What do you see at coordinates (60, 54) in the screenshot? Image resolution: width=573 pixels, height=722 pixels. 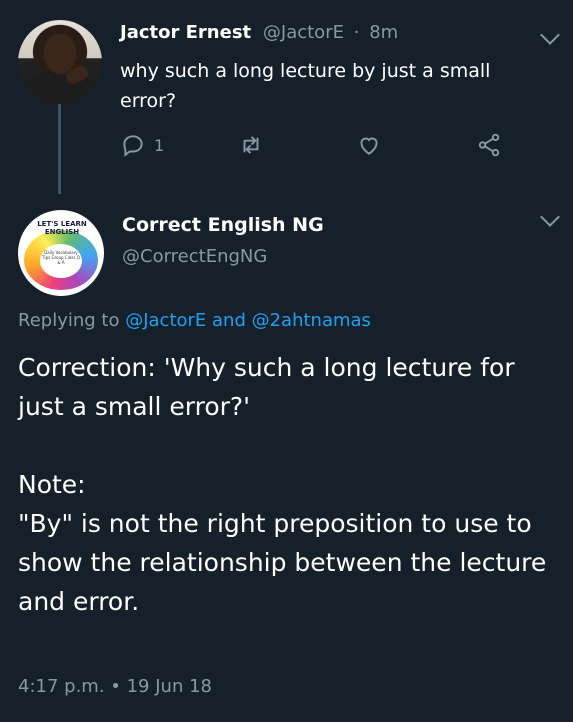 I see `avatar-figure-face` at bounding box center [60, 54].